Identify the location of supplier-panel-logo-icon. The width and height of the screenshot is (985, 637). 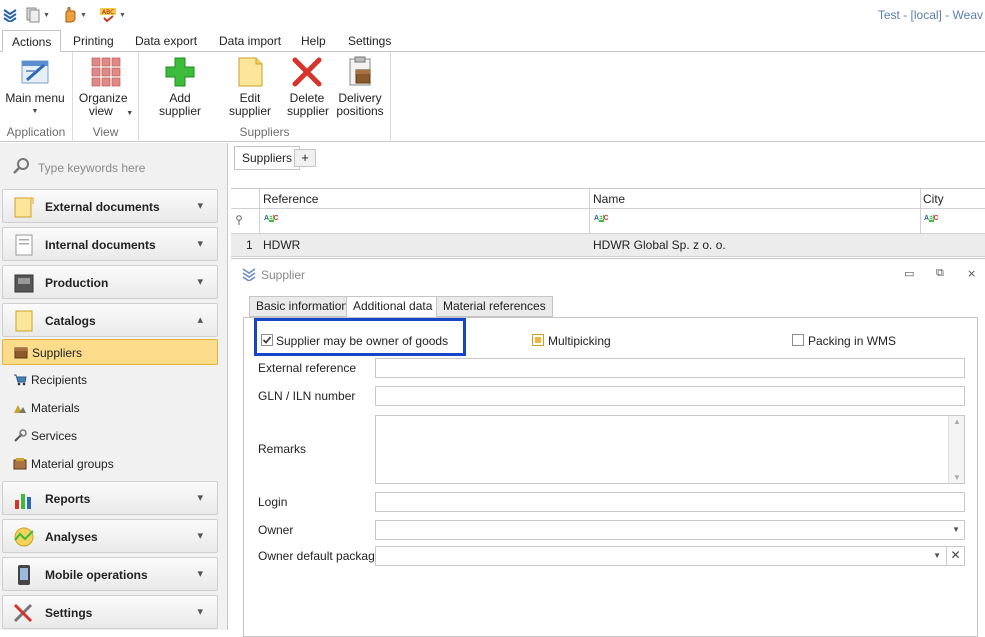
(249, 274).